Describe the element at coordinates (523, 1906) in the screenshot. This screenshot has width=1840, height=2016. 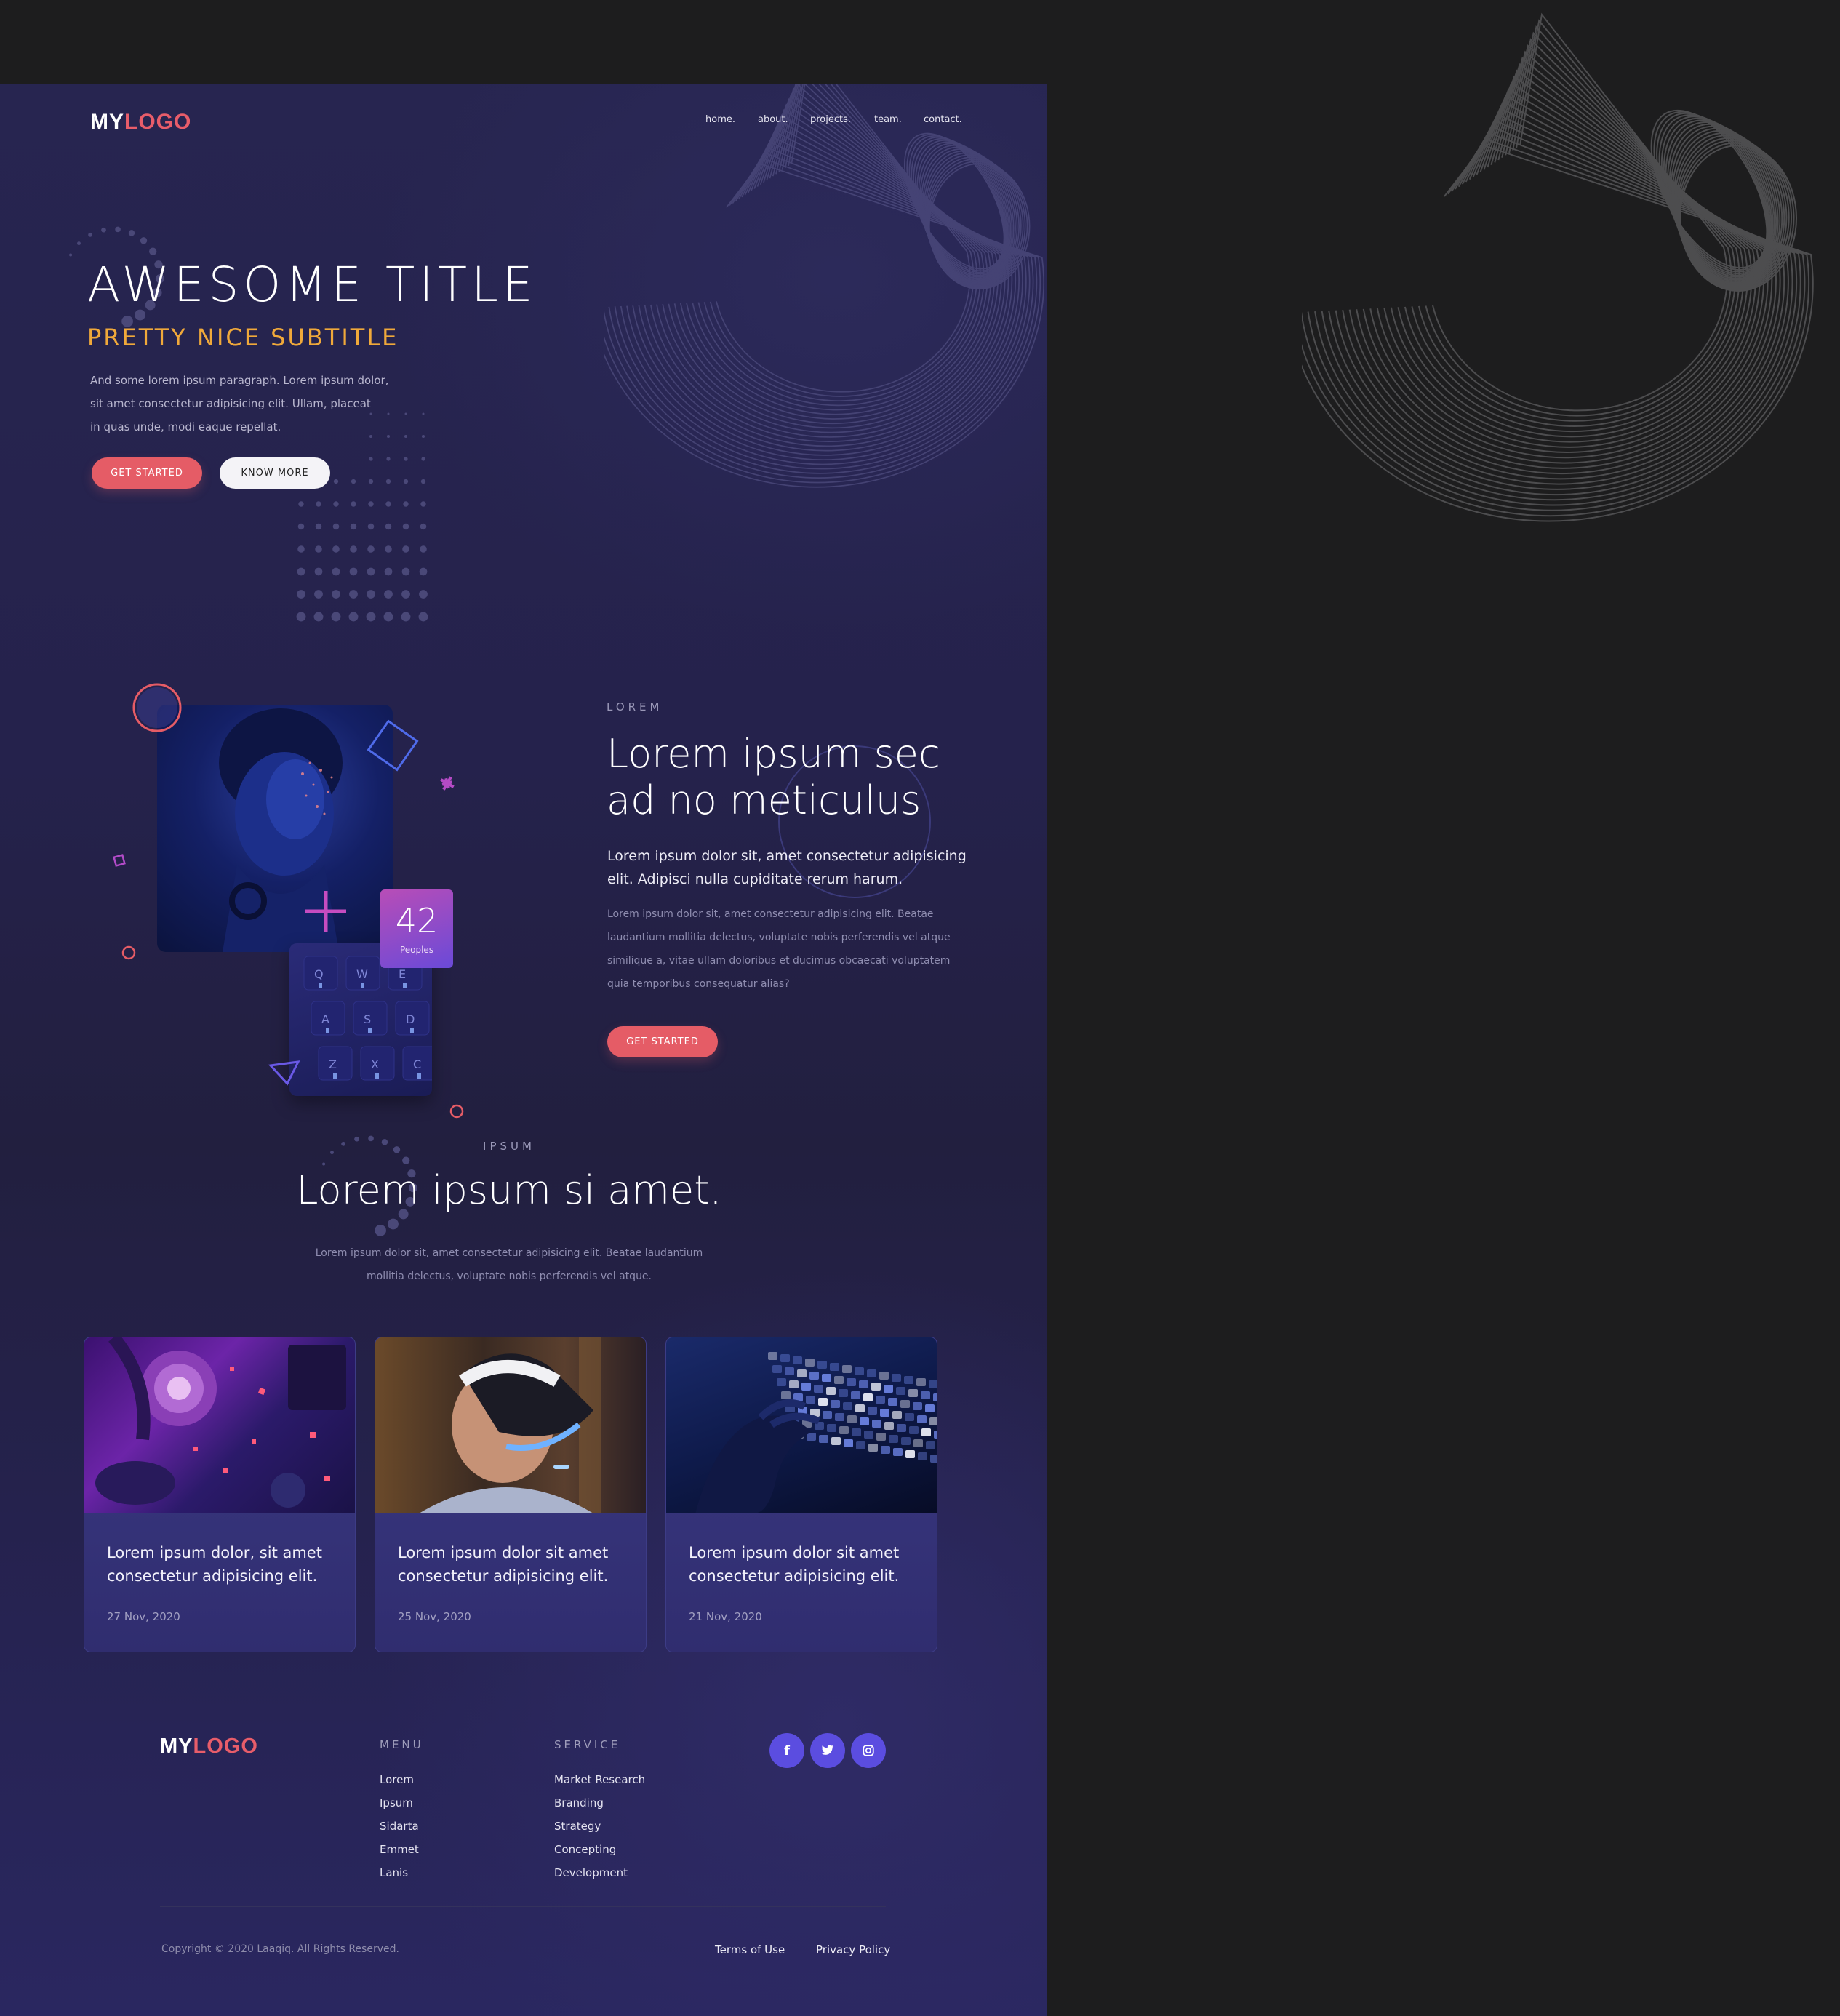
I see `footer-divider` at that location.